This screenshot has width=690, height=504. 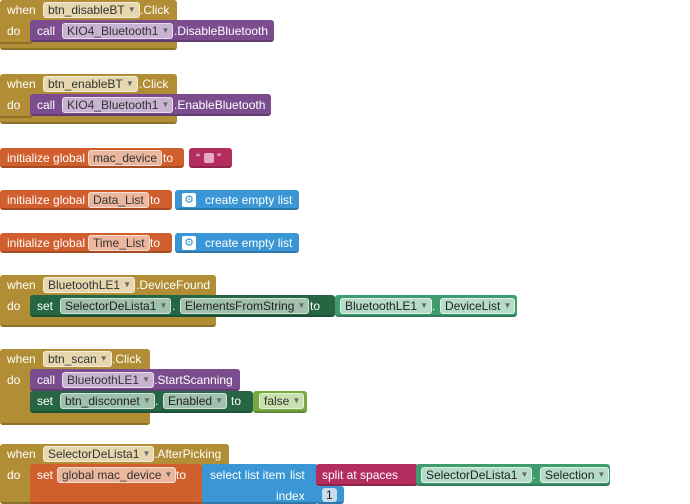 I want to click on method-name-label: .StartScanning, so click(x=193, y=380).